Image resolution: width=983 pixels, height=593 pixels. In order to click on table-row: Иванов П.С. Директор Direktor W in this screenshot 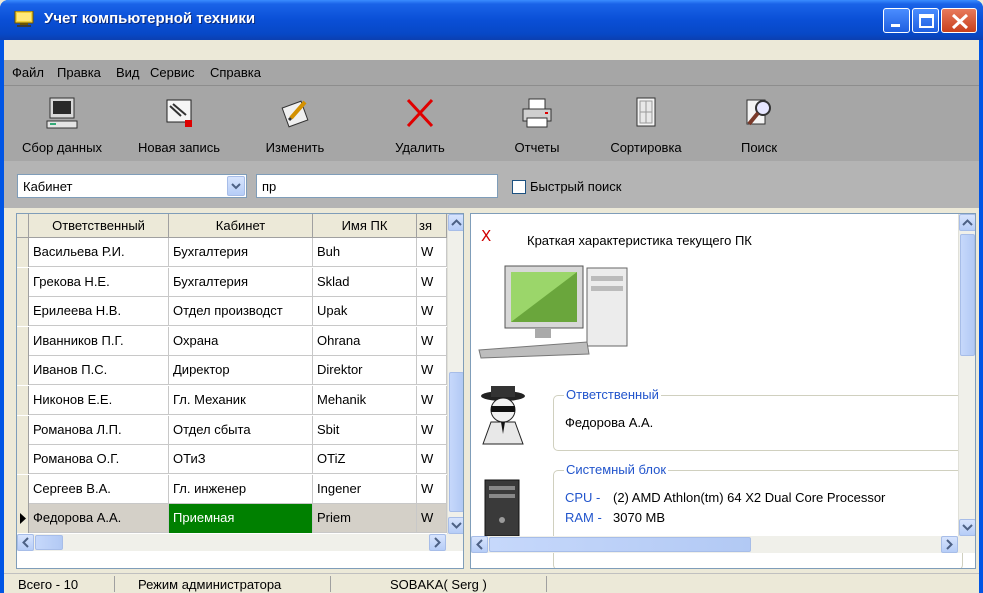, I will do `click(232, 371)`.